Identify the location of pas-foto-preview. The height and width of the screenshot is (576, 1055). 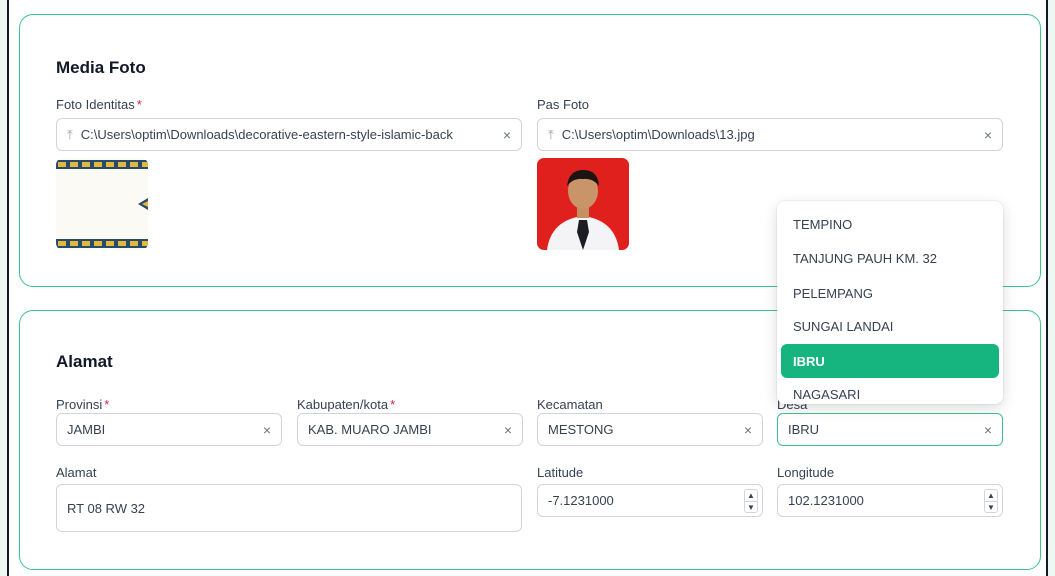
(583, 204).